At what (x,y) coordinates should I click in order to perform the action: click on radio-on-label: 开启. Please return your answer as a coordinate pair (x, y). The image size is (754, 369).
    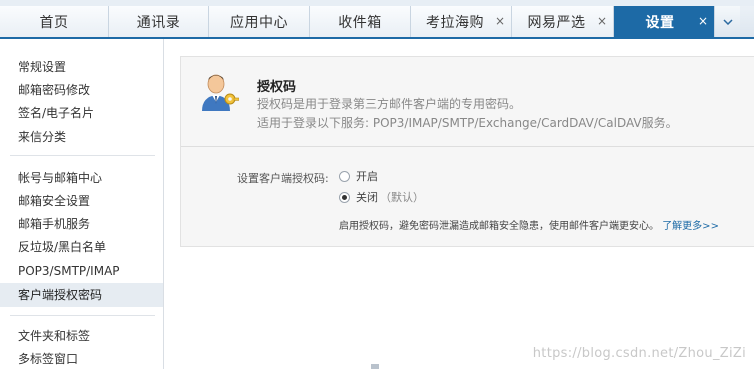
    Looking at the image, I should click on (367, 176).